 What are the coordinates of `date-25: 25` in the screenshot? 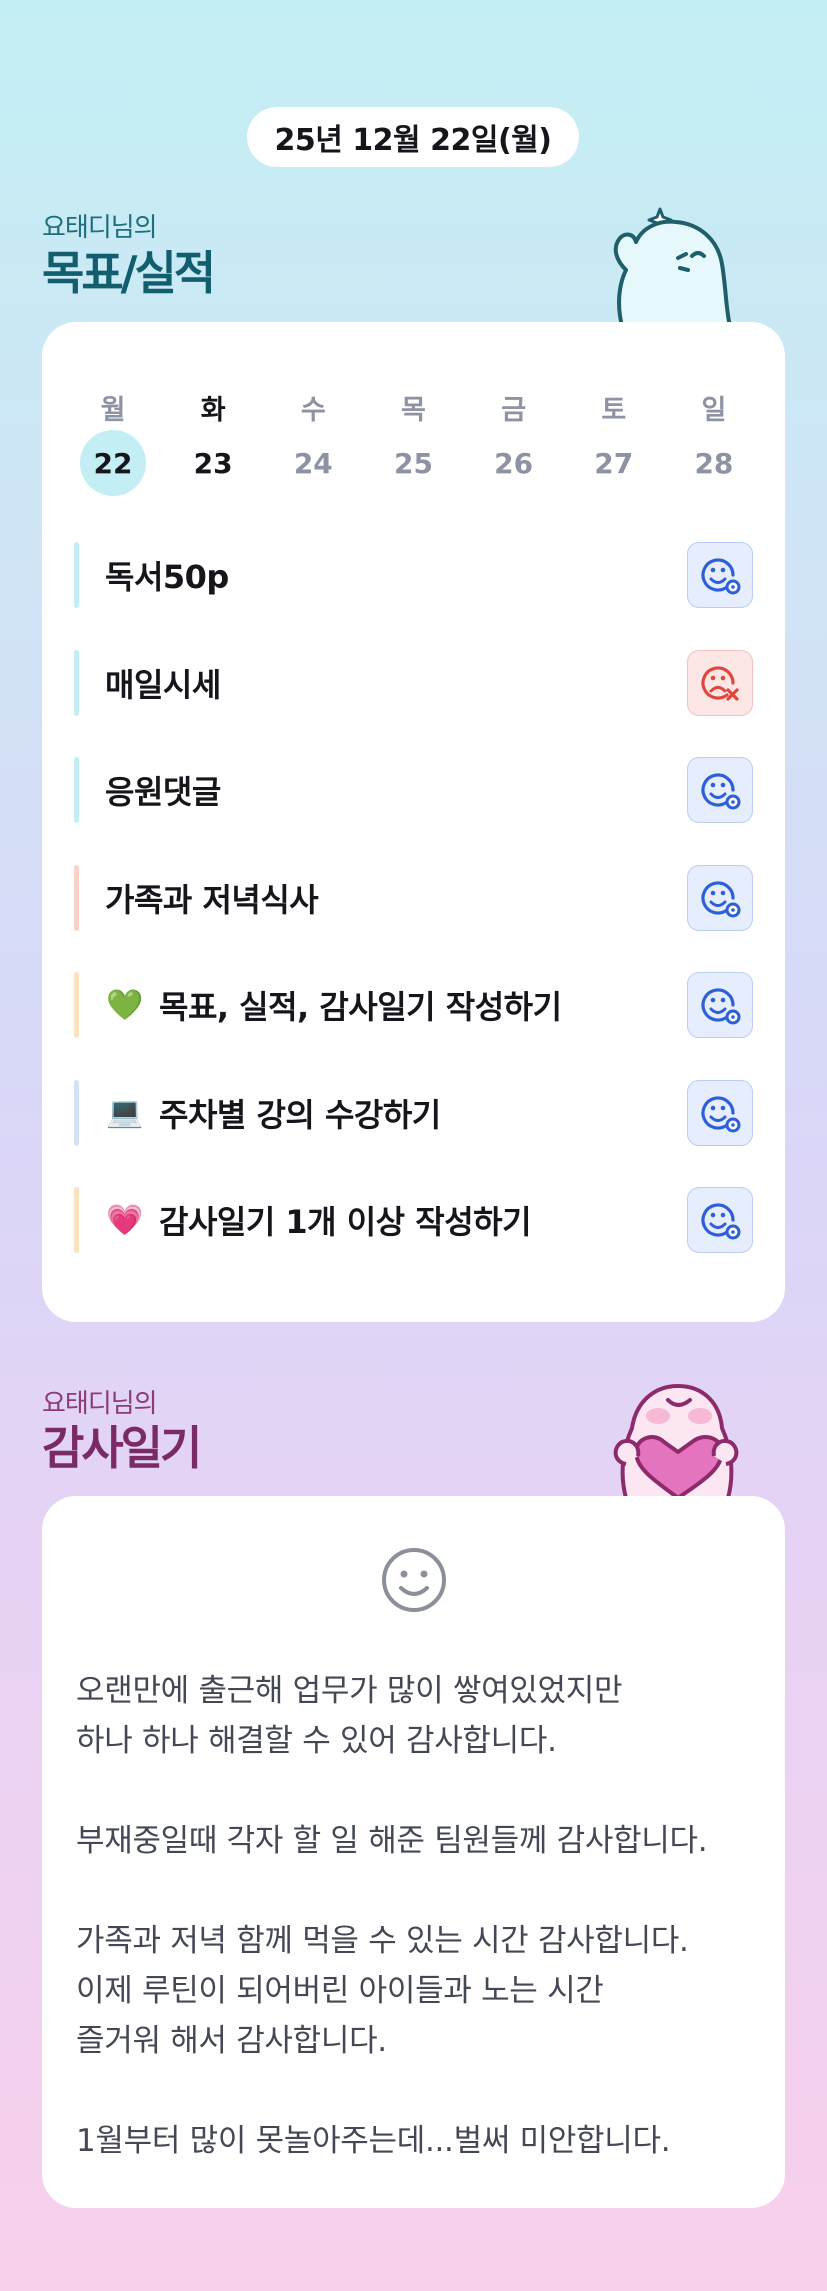 It's located at (413, 463).